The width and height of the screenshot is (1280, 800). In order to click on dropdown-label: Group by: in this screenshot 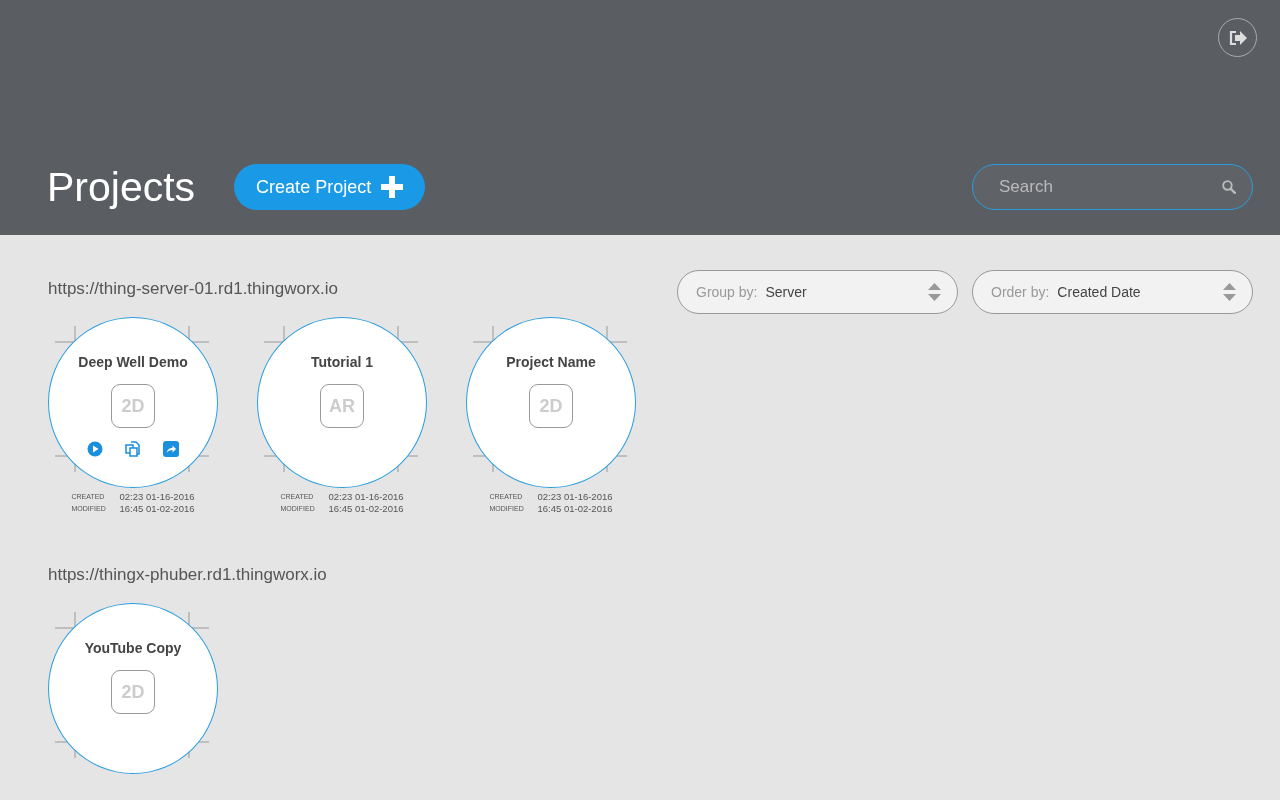, I will do `click(727, 292)`.